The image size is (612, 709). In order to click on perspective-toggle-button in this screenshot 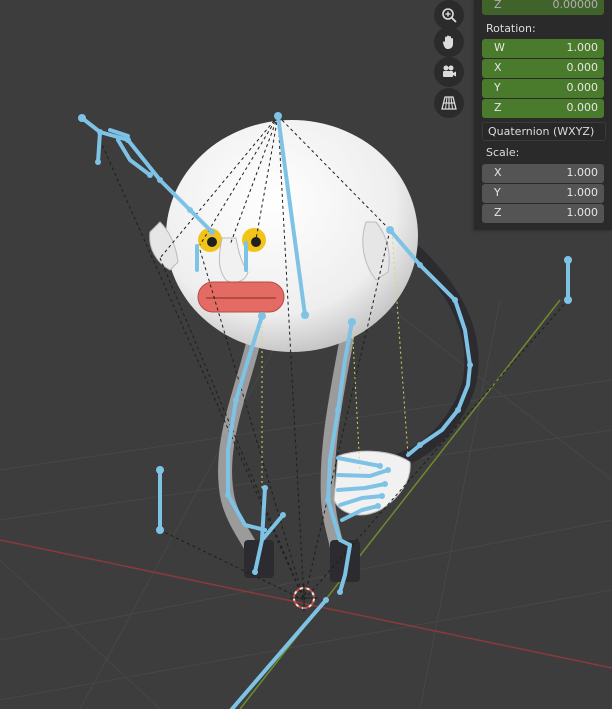, I will do `click(449, 103)`.